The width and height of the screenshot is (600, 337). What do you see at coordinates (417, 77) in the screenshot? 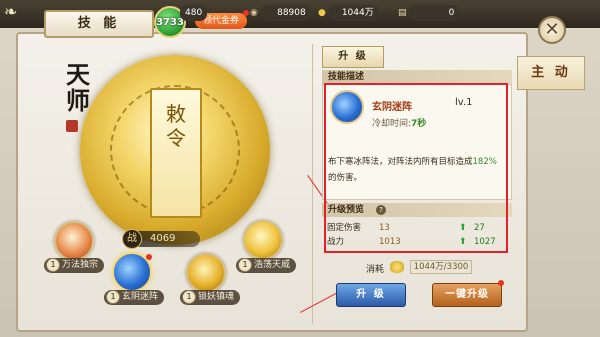
I see `description-header: 技能描述` at bounding box center [417, 77].